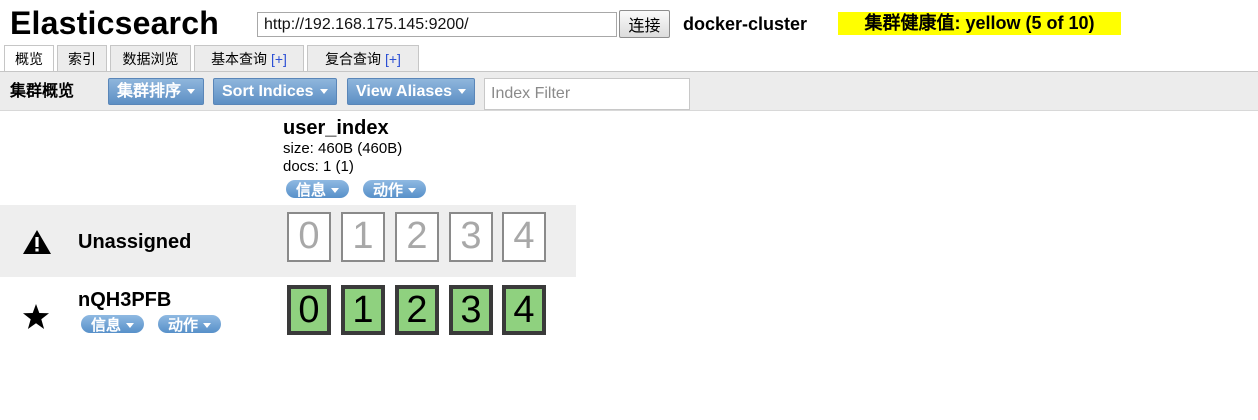 The height and width of the screenshot is (420, 1258). What do you see at coordinates (42, 91) in the screenshot?
I see `overview-label: 集群概览` at bounding box center [42, 91].